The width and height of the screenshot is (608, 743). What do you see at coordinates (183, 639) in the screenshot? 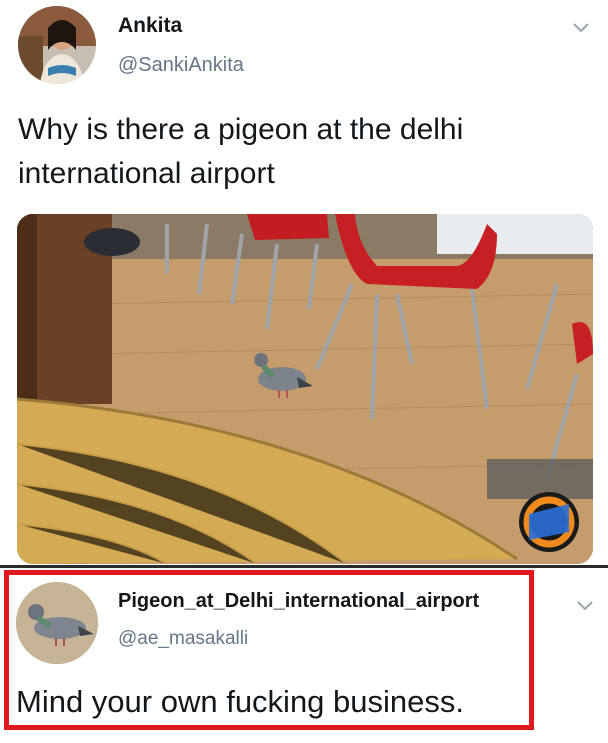
I see `reply-author-handle: @ae_masakalli` at bounding box center [183, 639].